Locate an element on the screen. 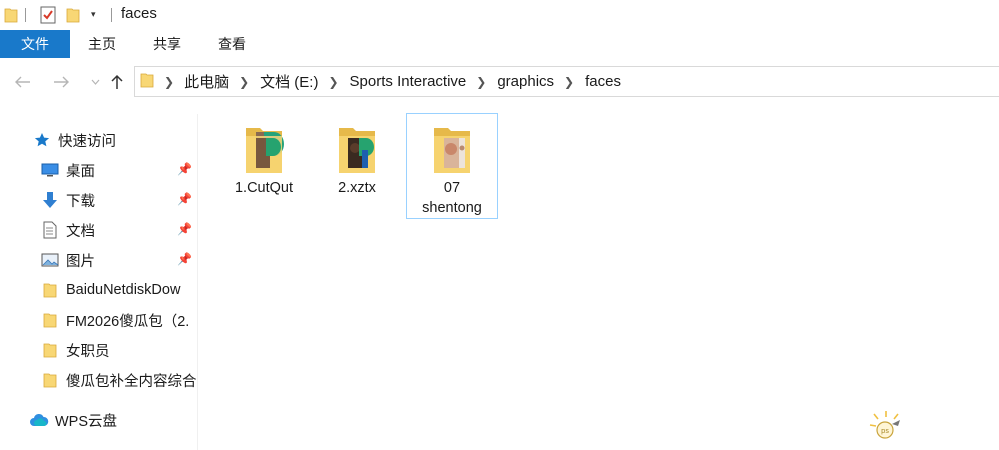 Image resolution: width=999 pixels, height=450 pixels. folder-name: 2.xztx is located at coordinates (357, 188).